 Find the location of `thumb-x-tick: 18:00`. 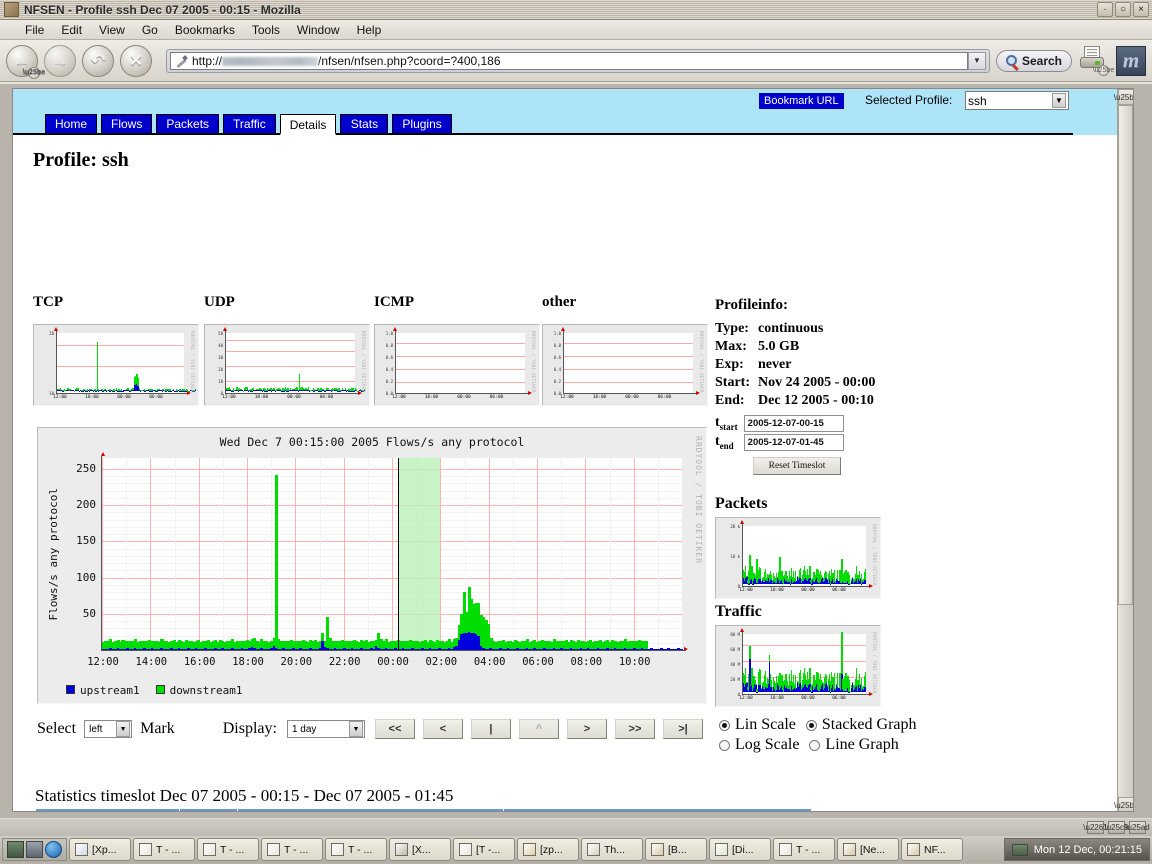

thumb-x-tick: 18:00 is located at coordinates (777, 590).